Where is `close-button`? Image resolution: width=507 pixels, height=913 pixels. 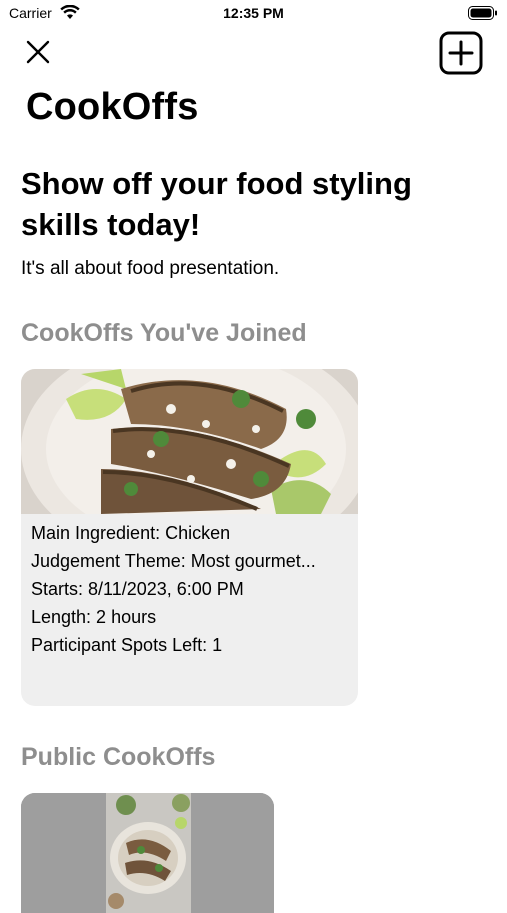
close-button is located at coordinates (38, 52).